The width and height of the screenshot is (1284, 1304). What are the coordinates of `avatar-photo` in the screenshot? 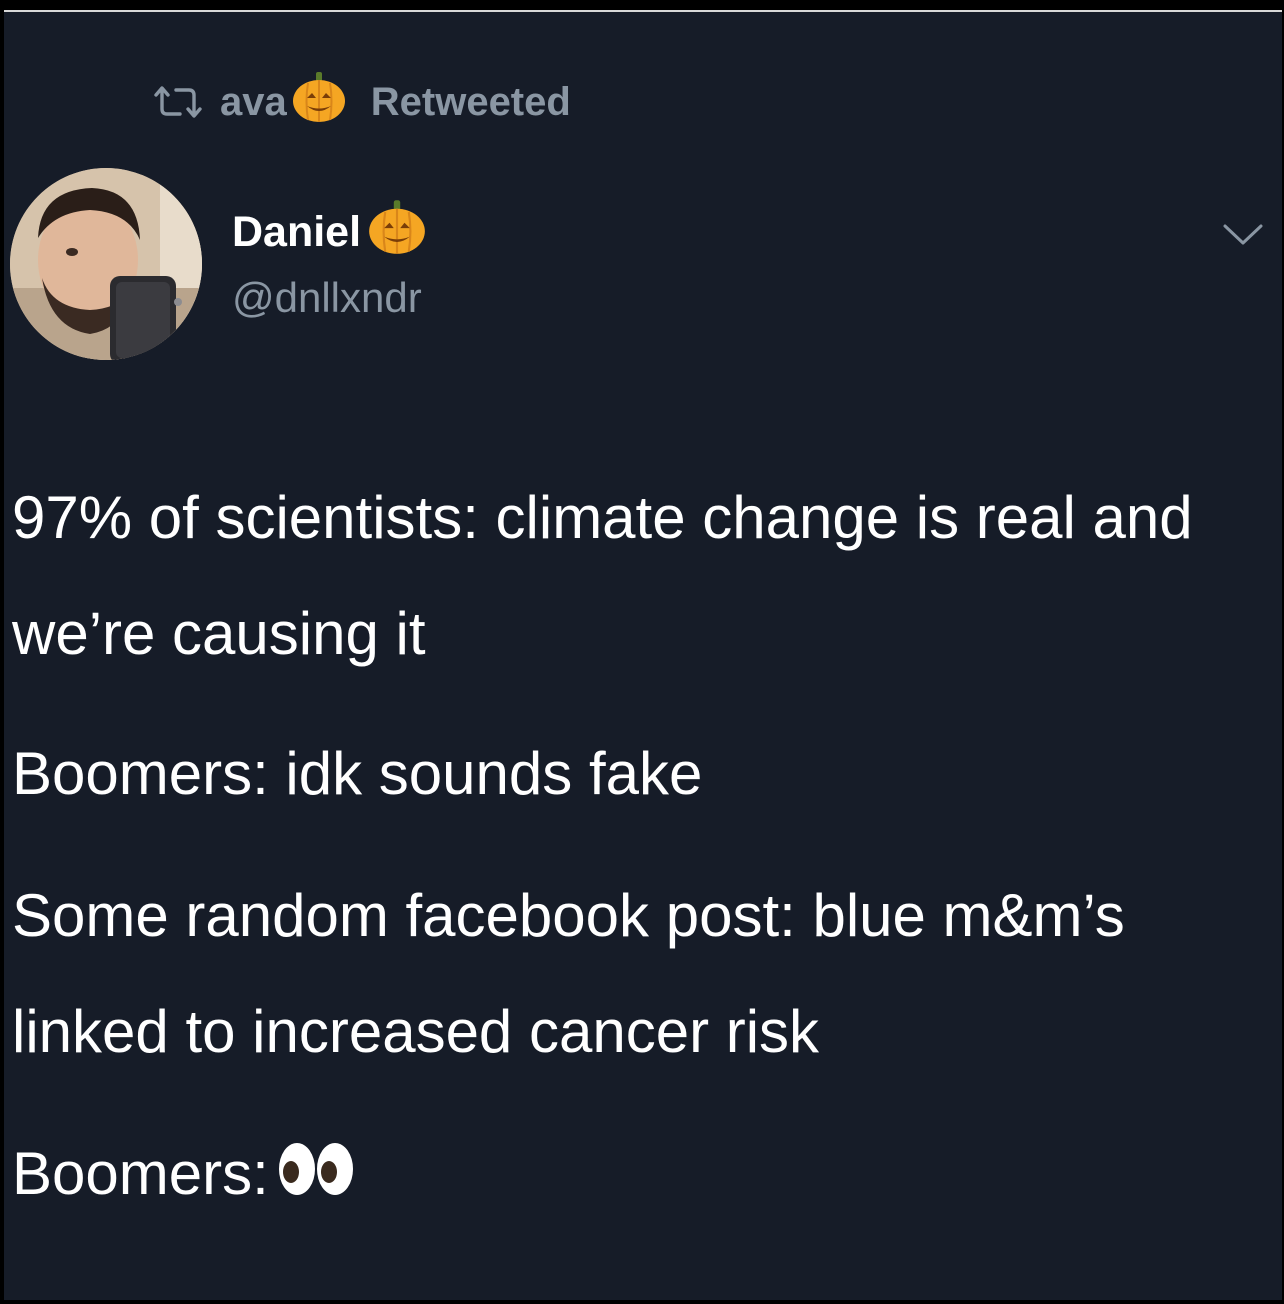 It's located at (106, 264).